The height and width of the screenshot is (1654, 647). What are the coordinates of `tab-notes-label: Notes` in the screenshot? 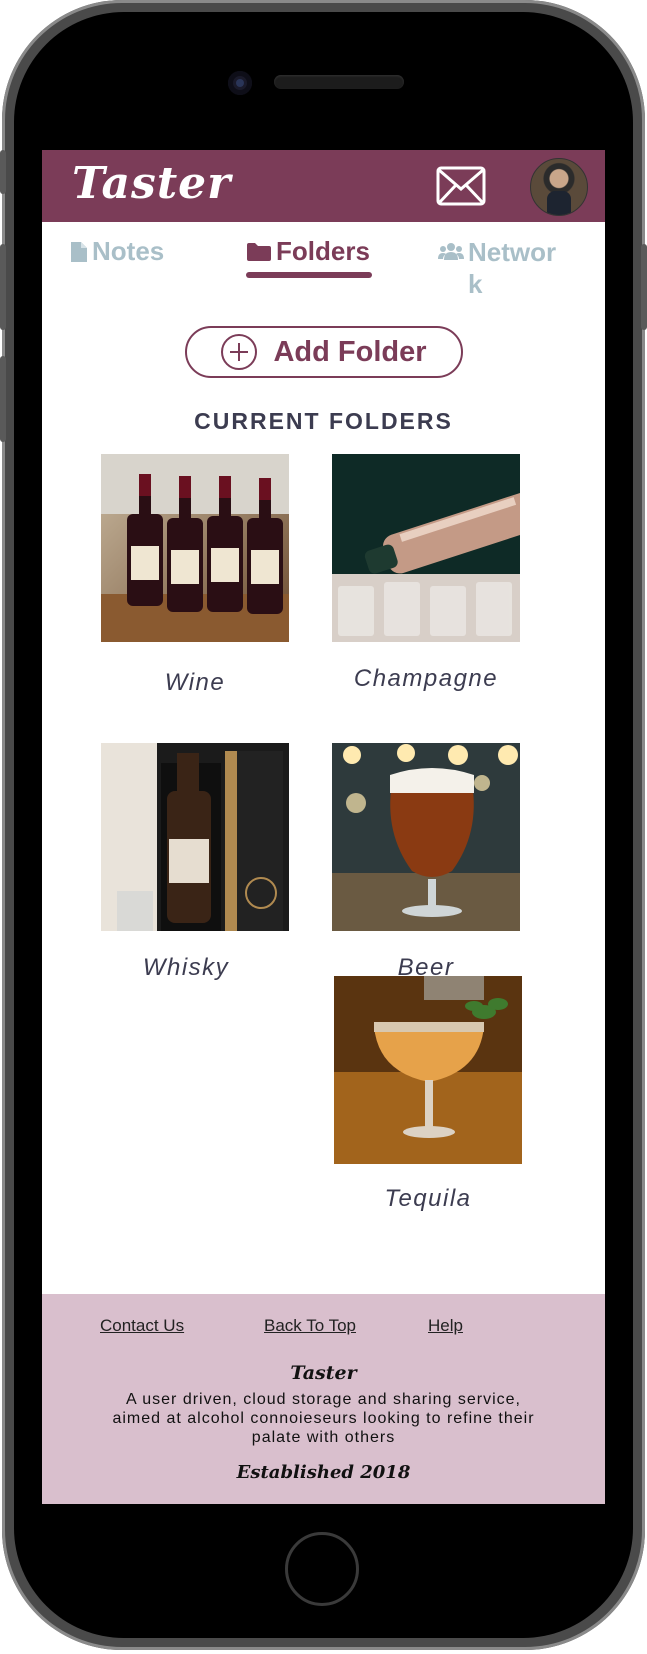 It's located at (128, 251).